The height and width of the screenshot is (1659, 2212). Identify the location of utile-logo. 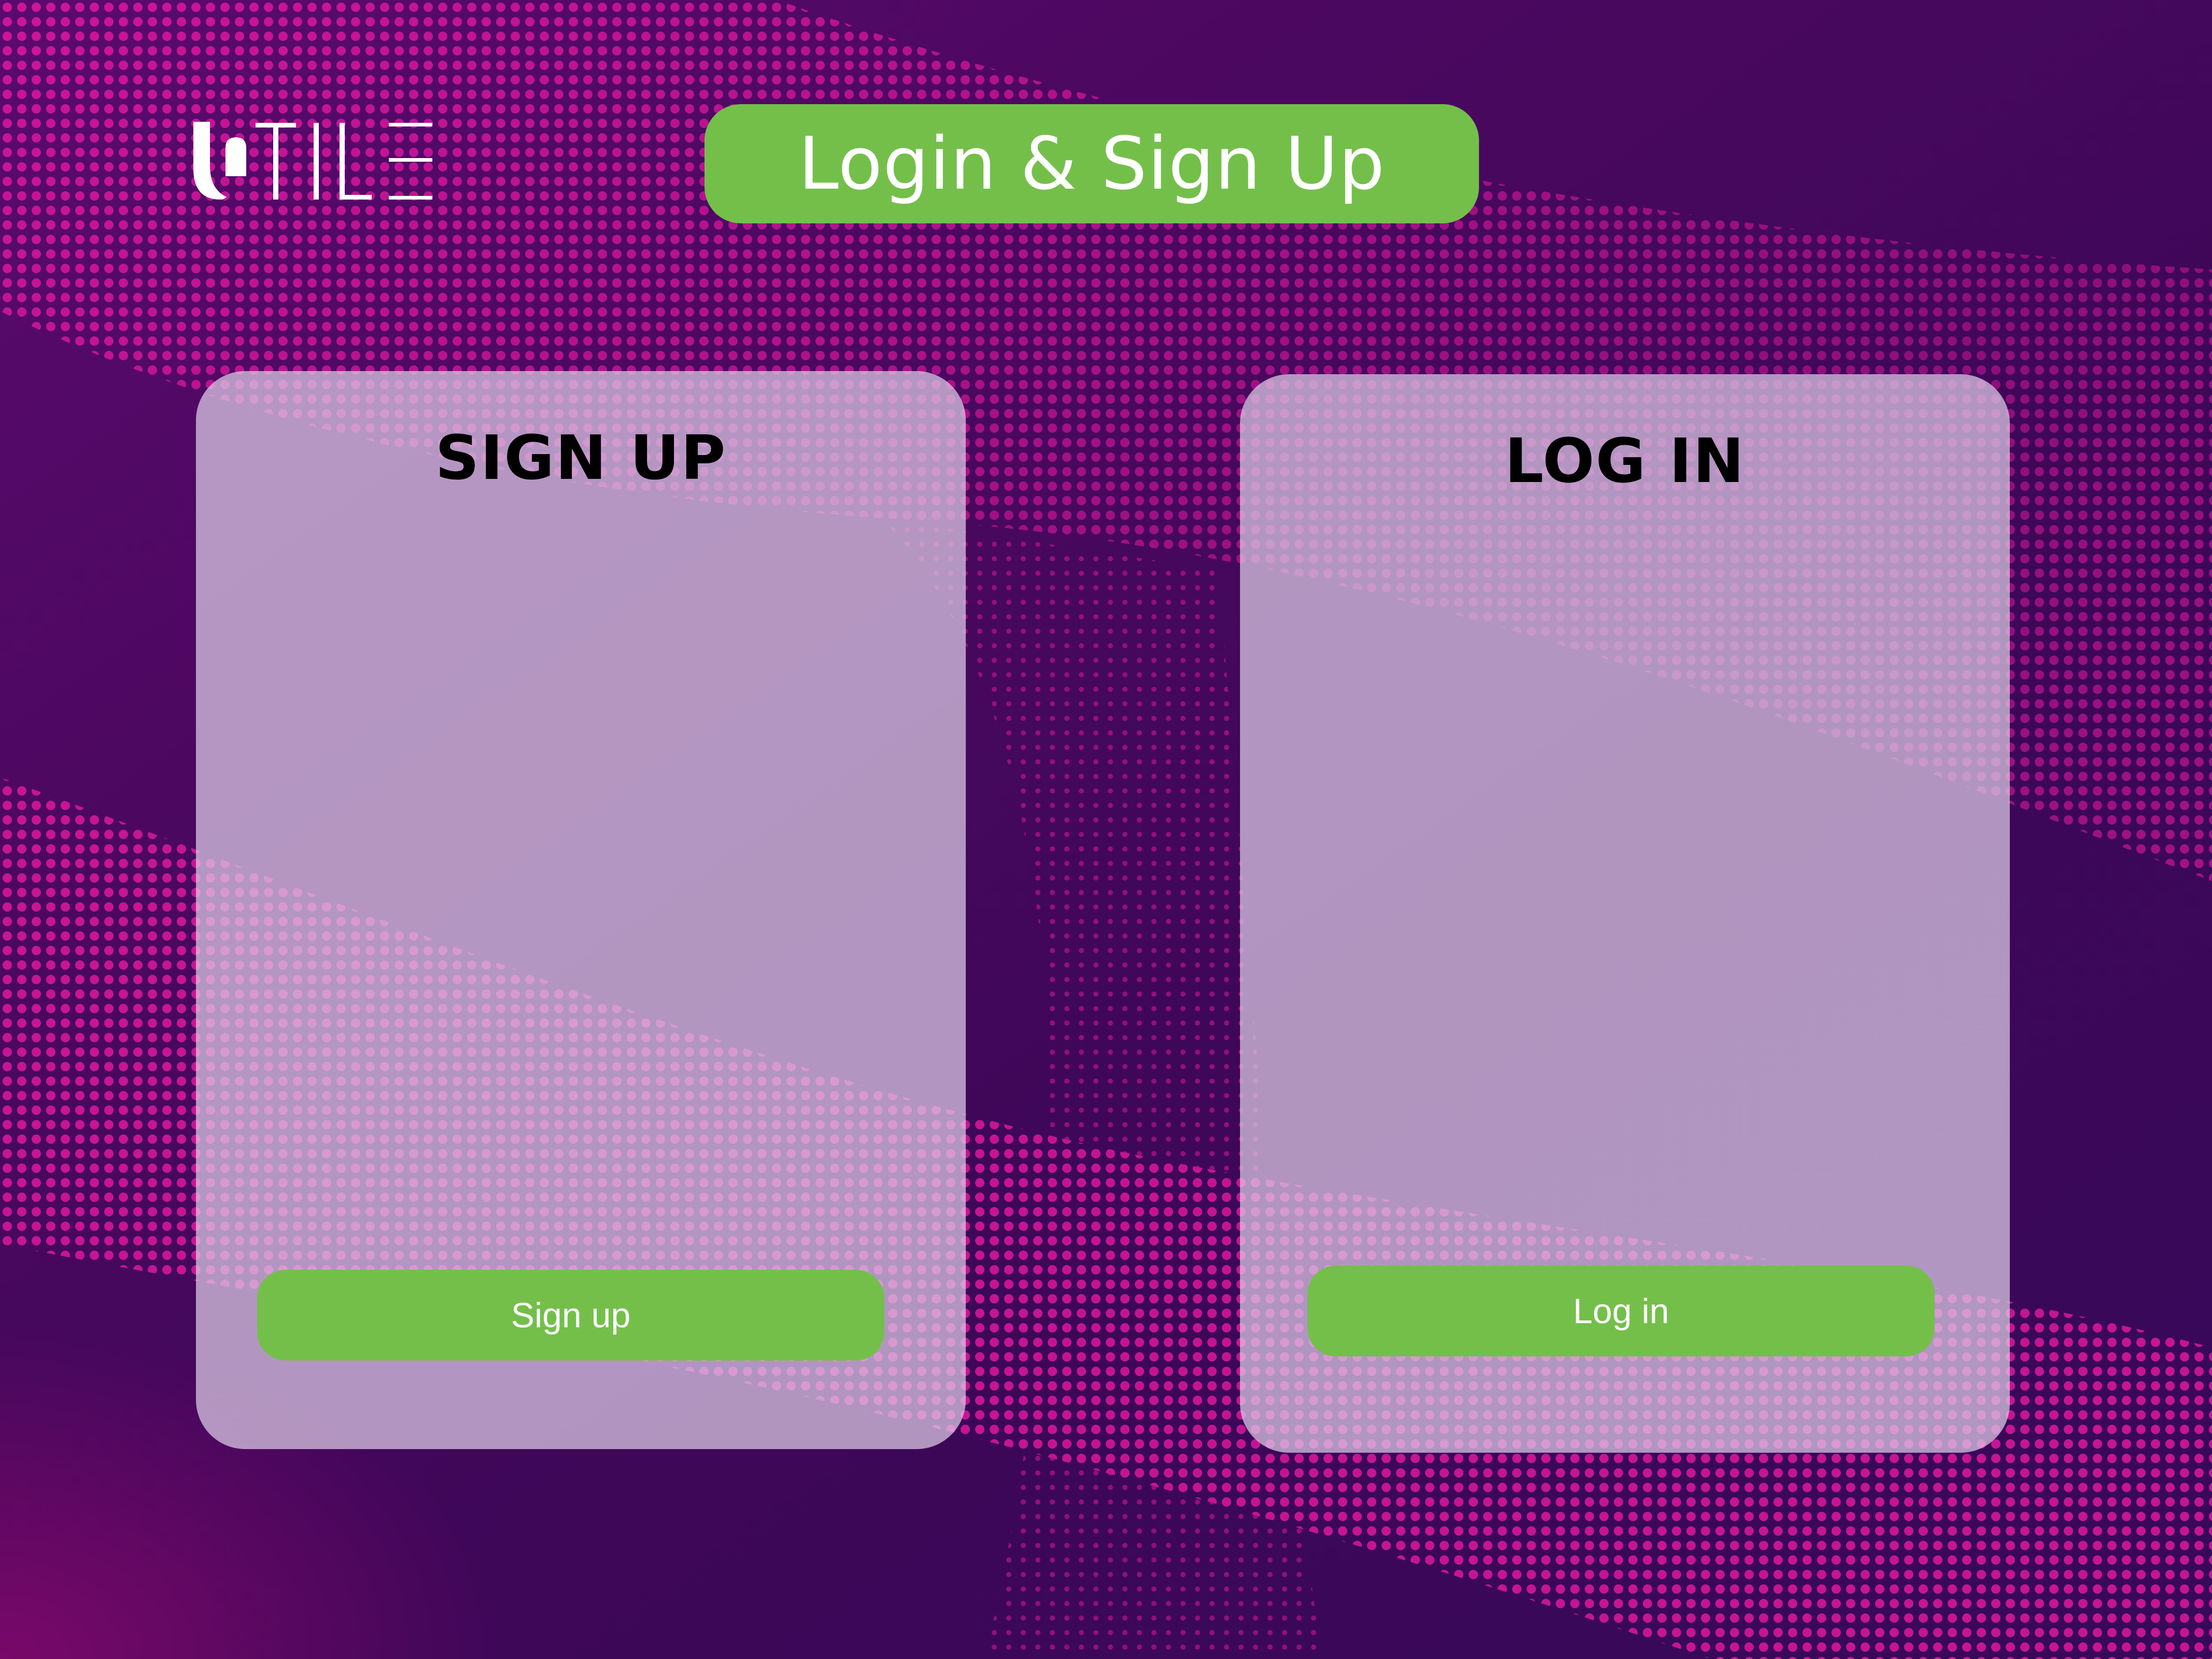
(318, 161).